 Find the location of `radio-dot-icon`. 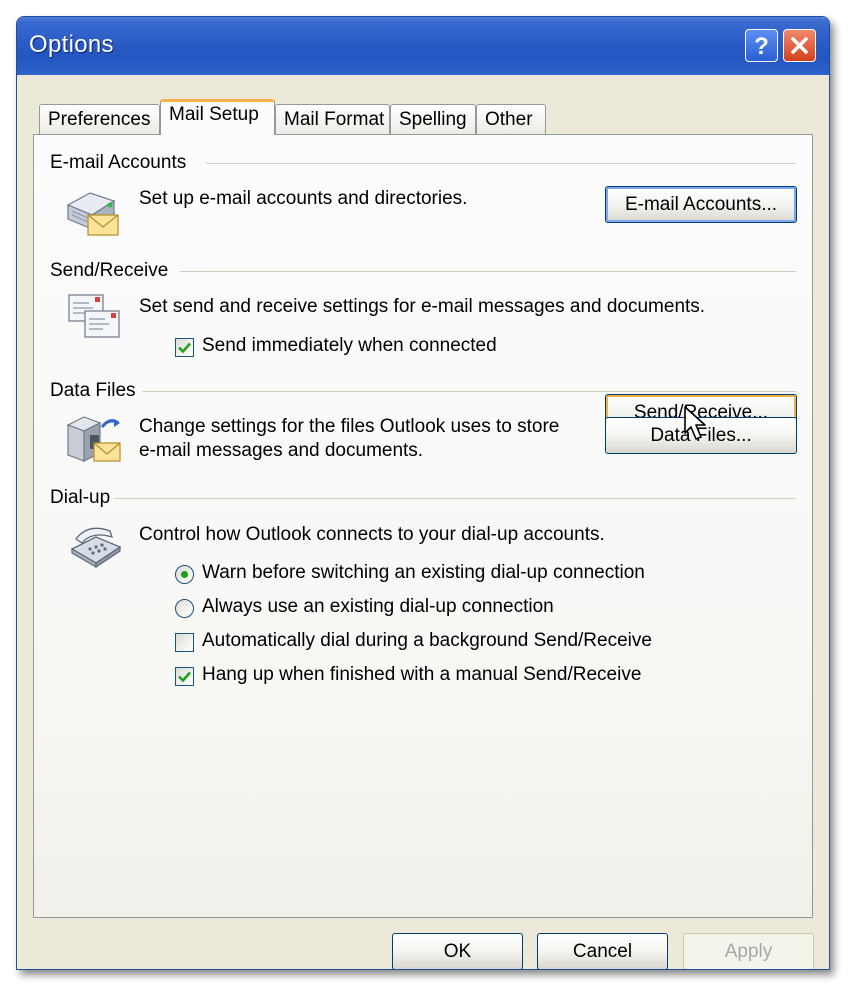

radio-dot-icon is located at coordinates (184, 574).